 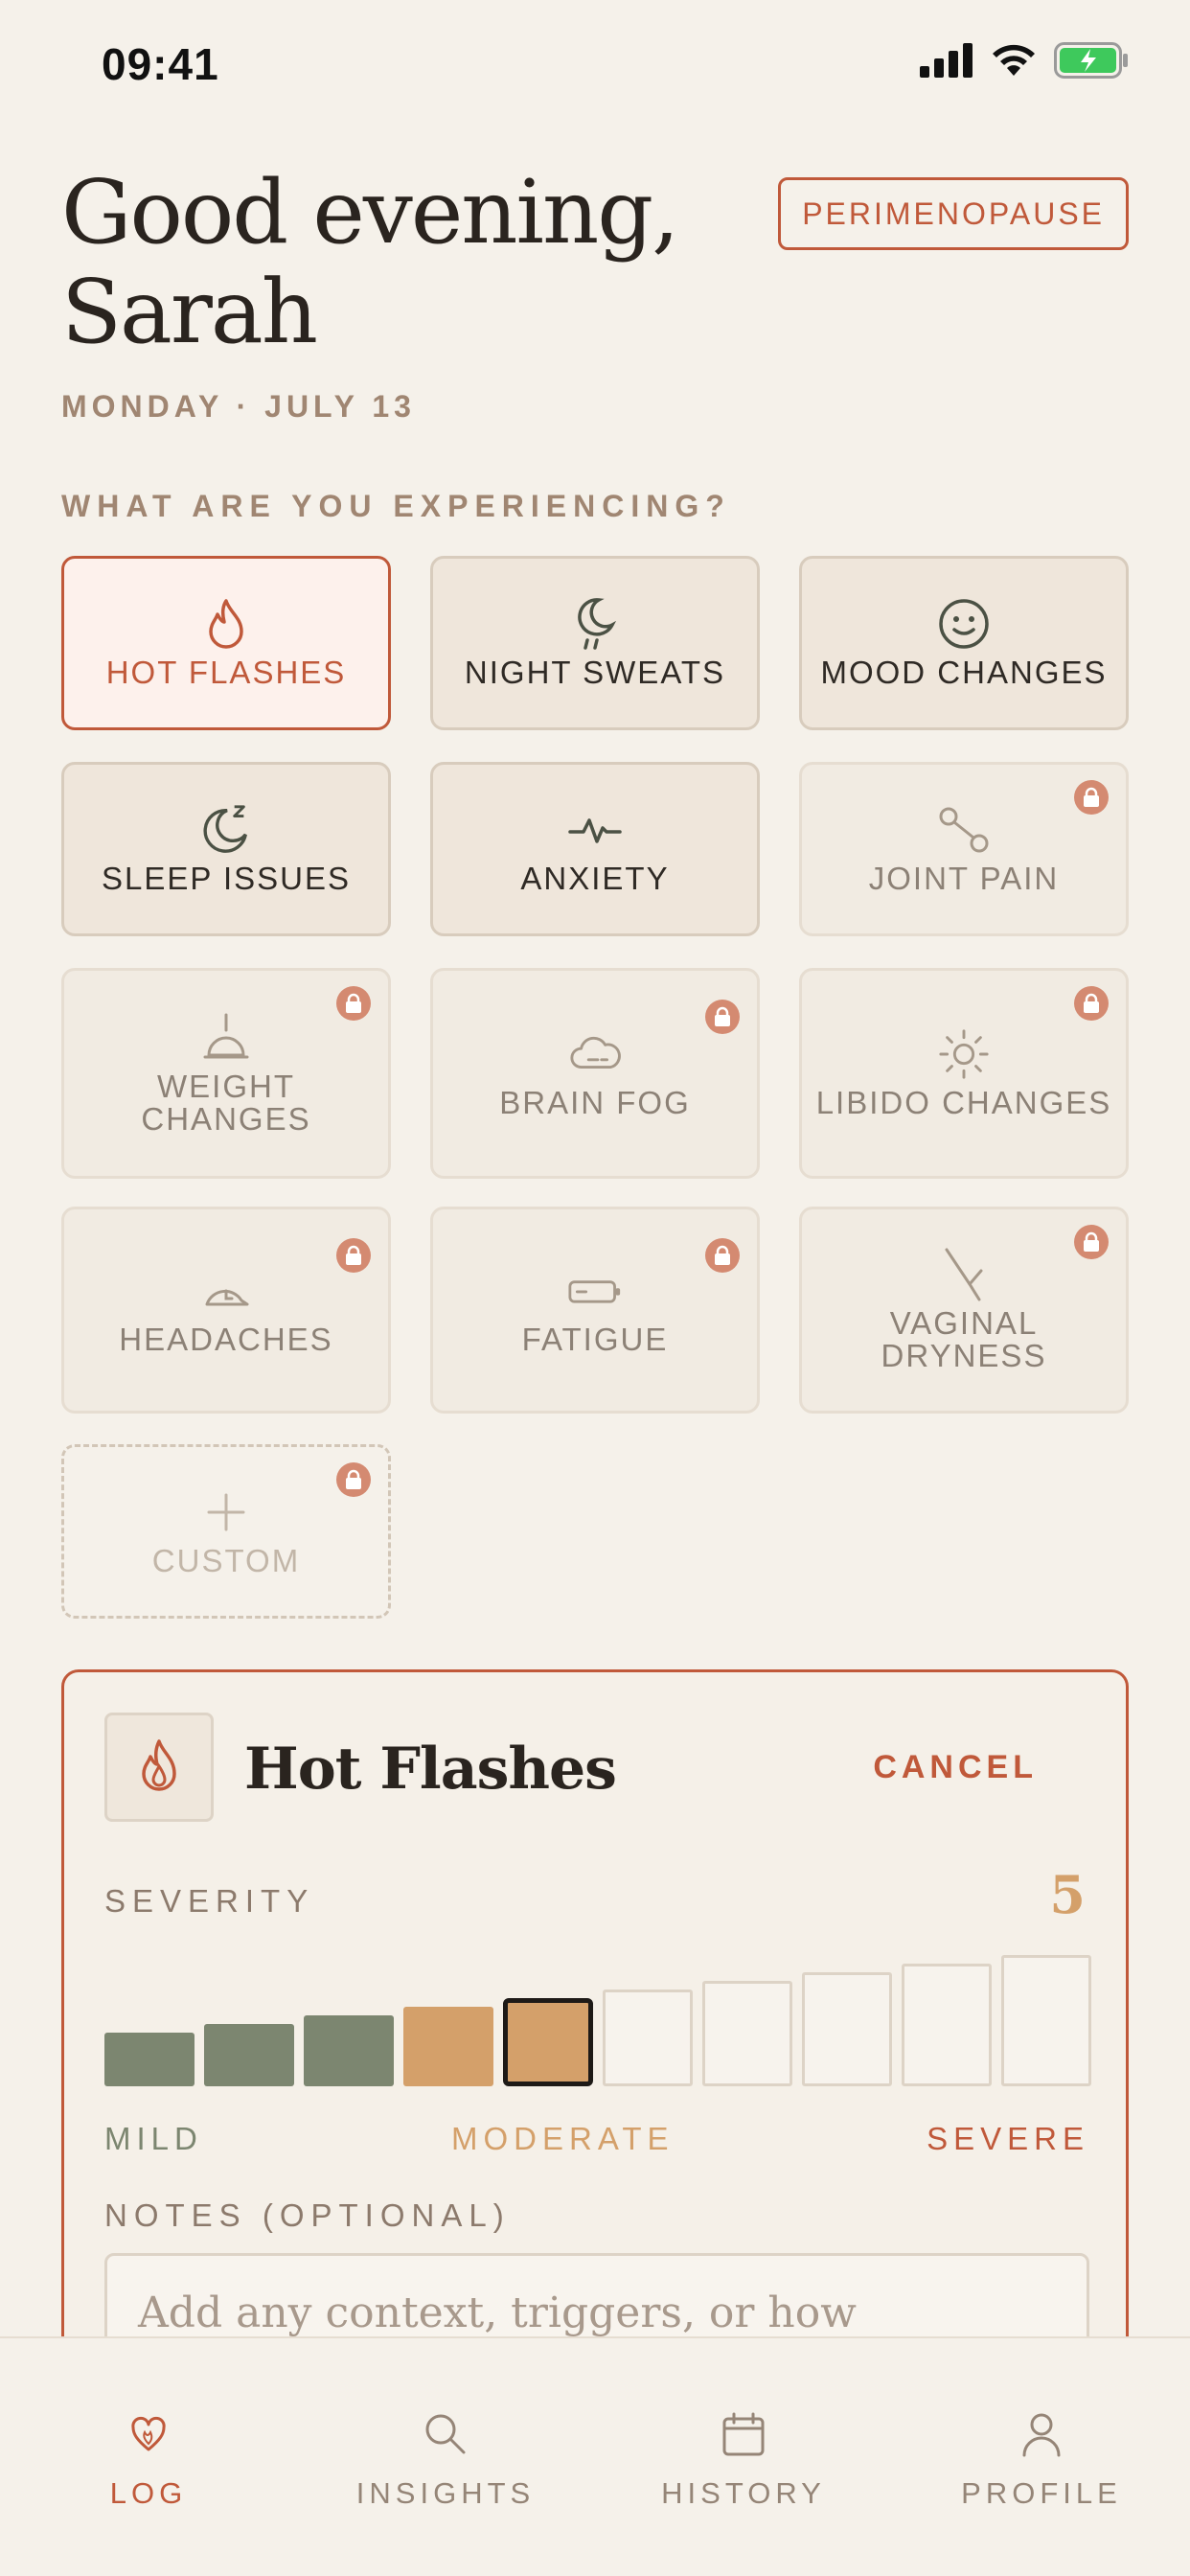 What do you see at coordinates (563, 2138) in the screenshot?
I see `scale-moderate-label: MODERATE` at bounding box center [563, 2138].